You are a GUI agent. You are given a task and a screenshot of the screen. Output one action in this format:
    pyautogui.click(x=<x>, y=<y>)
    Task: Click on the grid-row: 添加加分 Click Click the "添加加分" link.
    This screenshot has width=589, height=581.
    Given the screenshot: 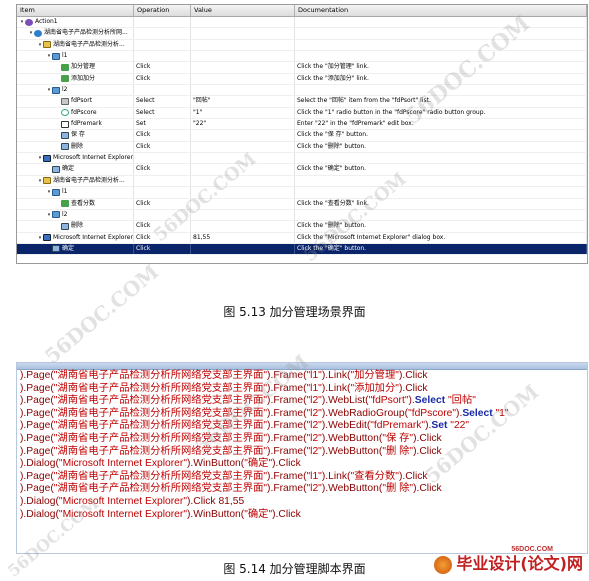 What is the action you would take?
    pyautogui.click(x=302, y=79)
    